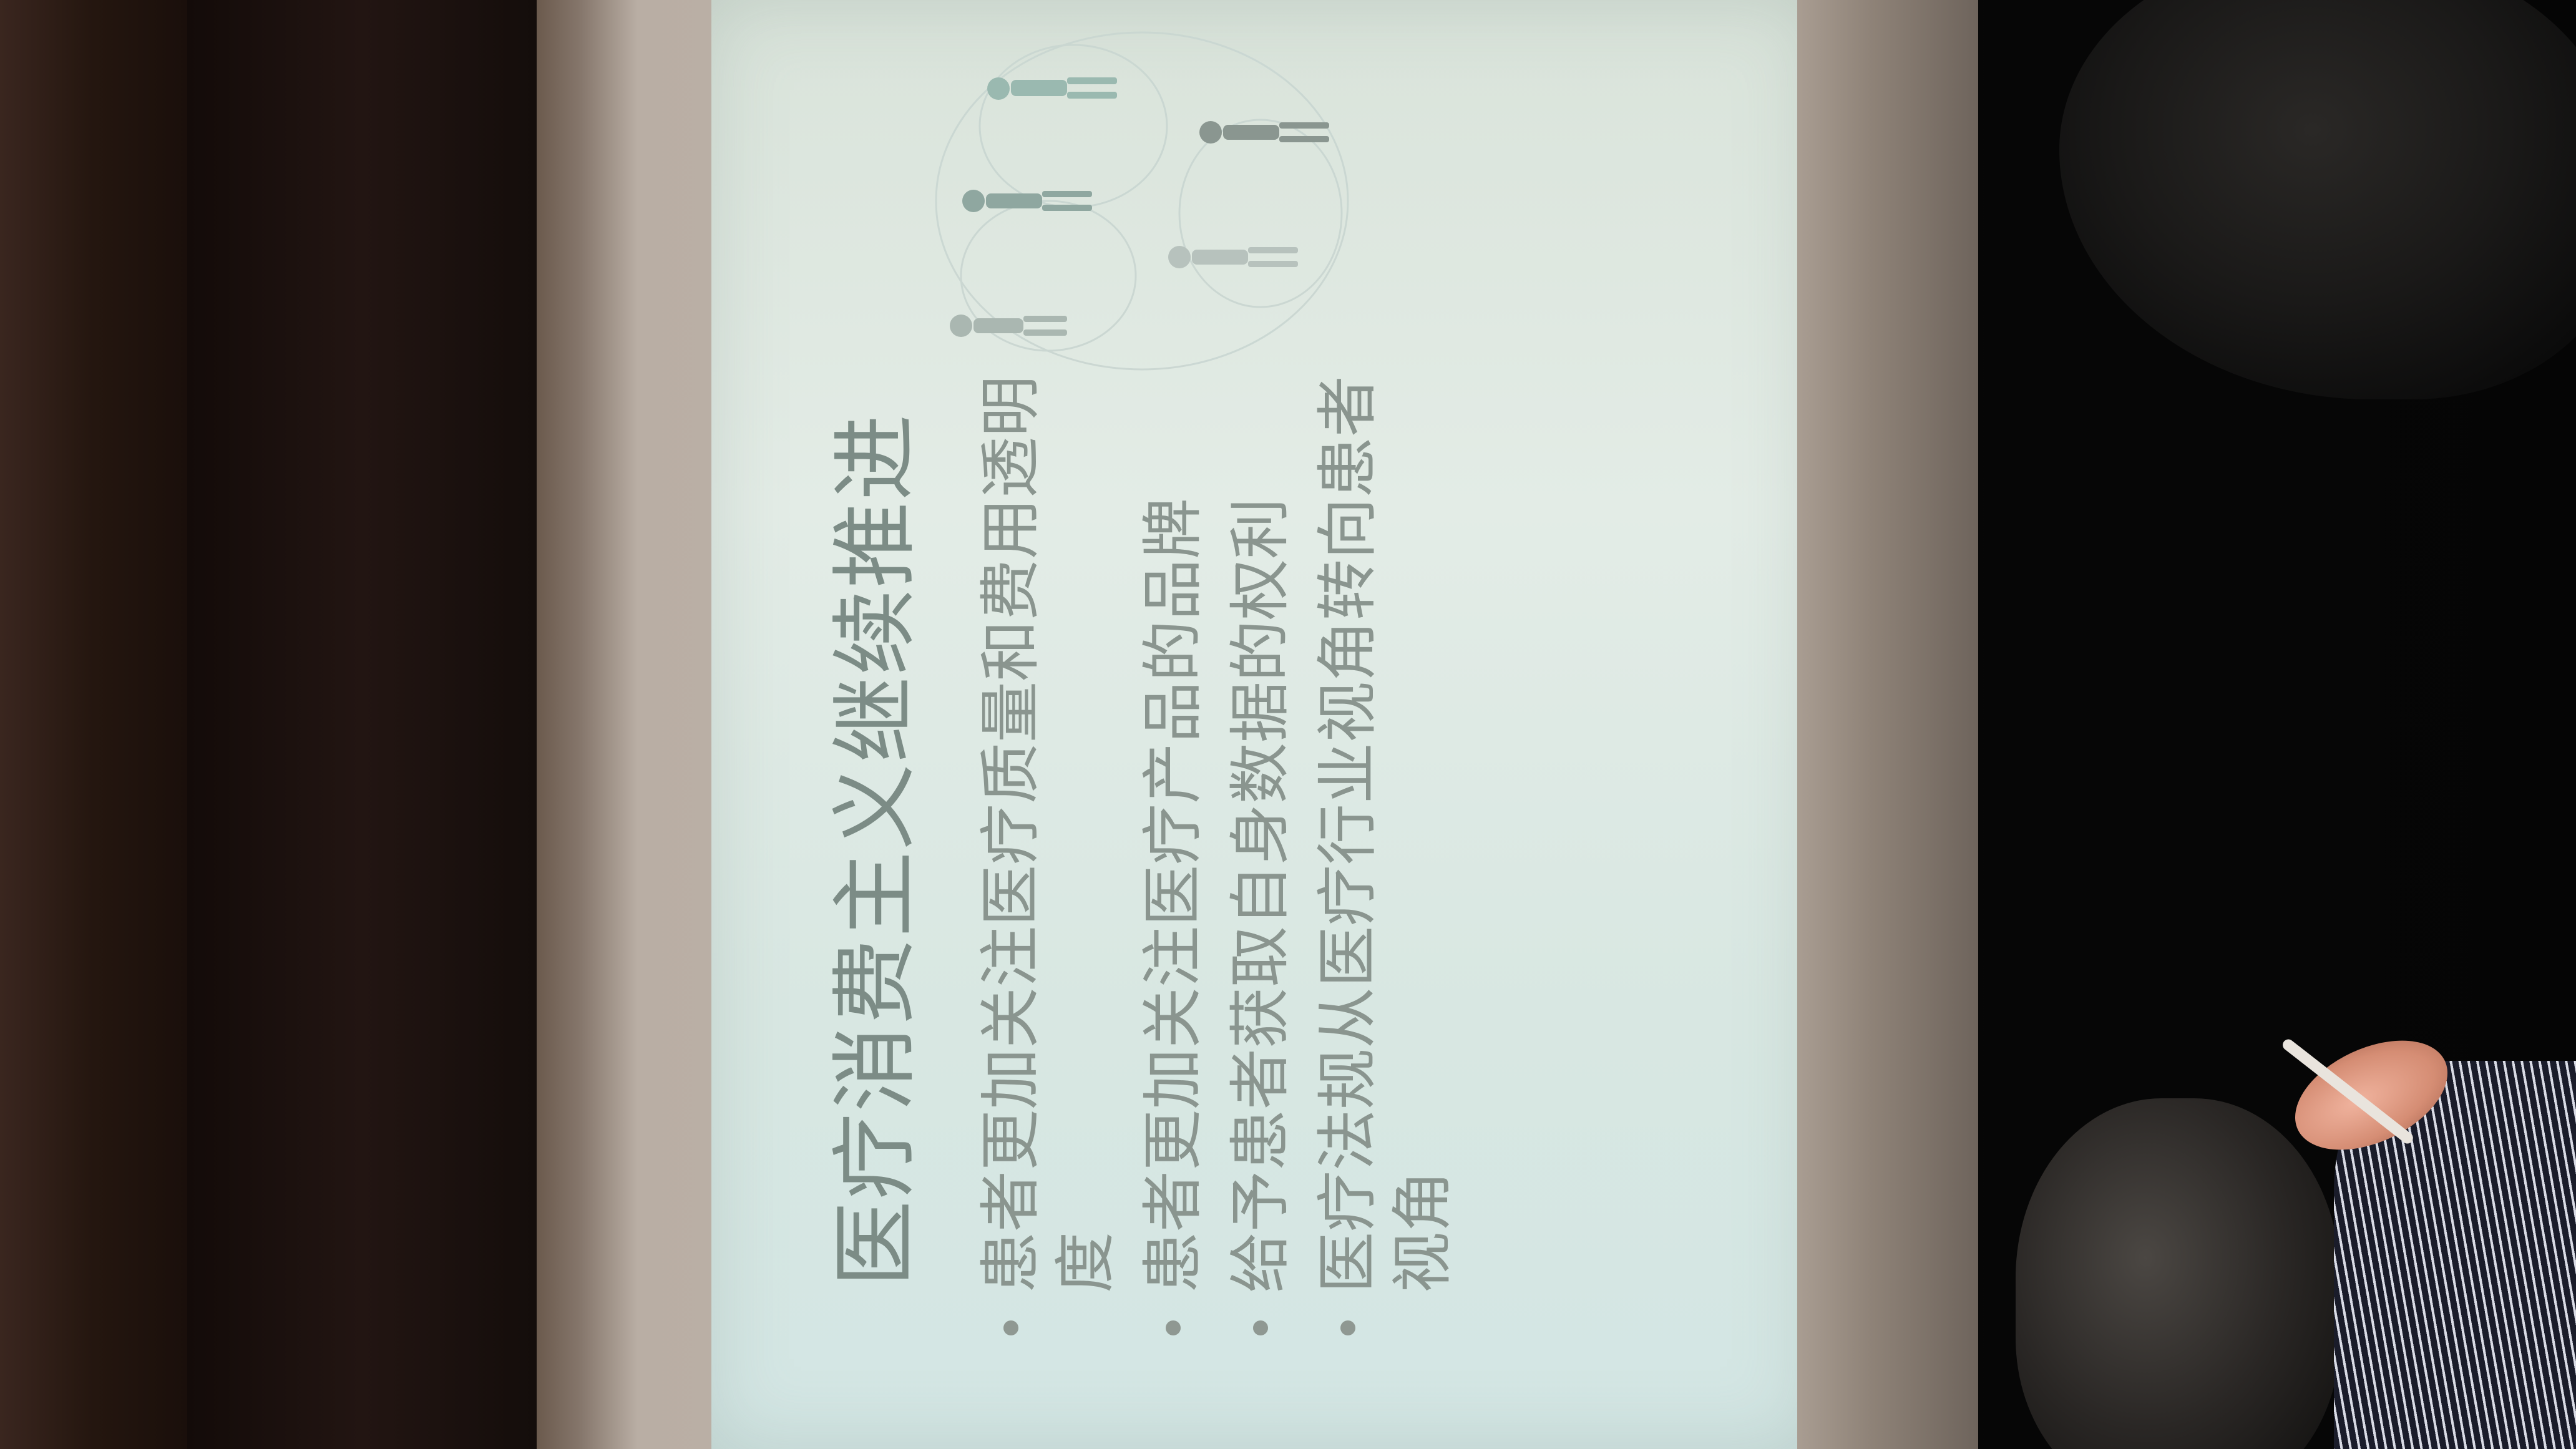 This screenshot has width=2576, height=1449. I want to click on dark-curtain, so click(362, 724).